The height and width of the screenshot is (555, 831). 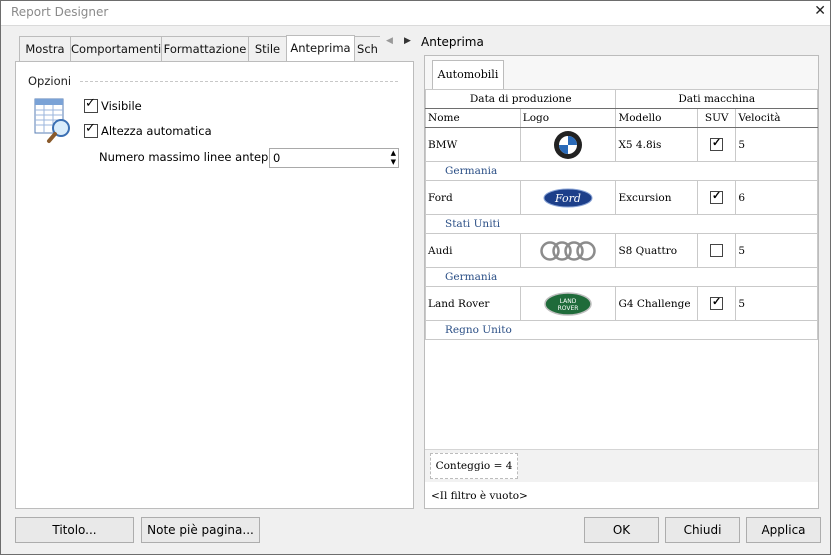 I want to click on filter-status: <Il filtro è vuoto>, so click(x=479, y=496).